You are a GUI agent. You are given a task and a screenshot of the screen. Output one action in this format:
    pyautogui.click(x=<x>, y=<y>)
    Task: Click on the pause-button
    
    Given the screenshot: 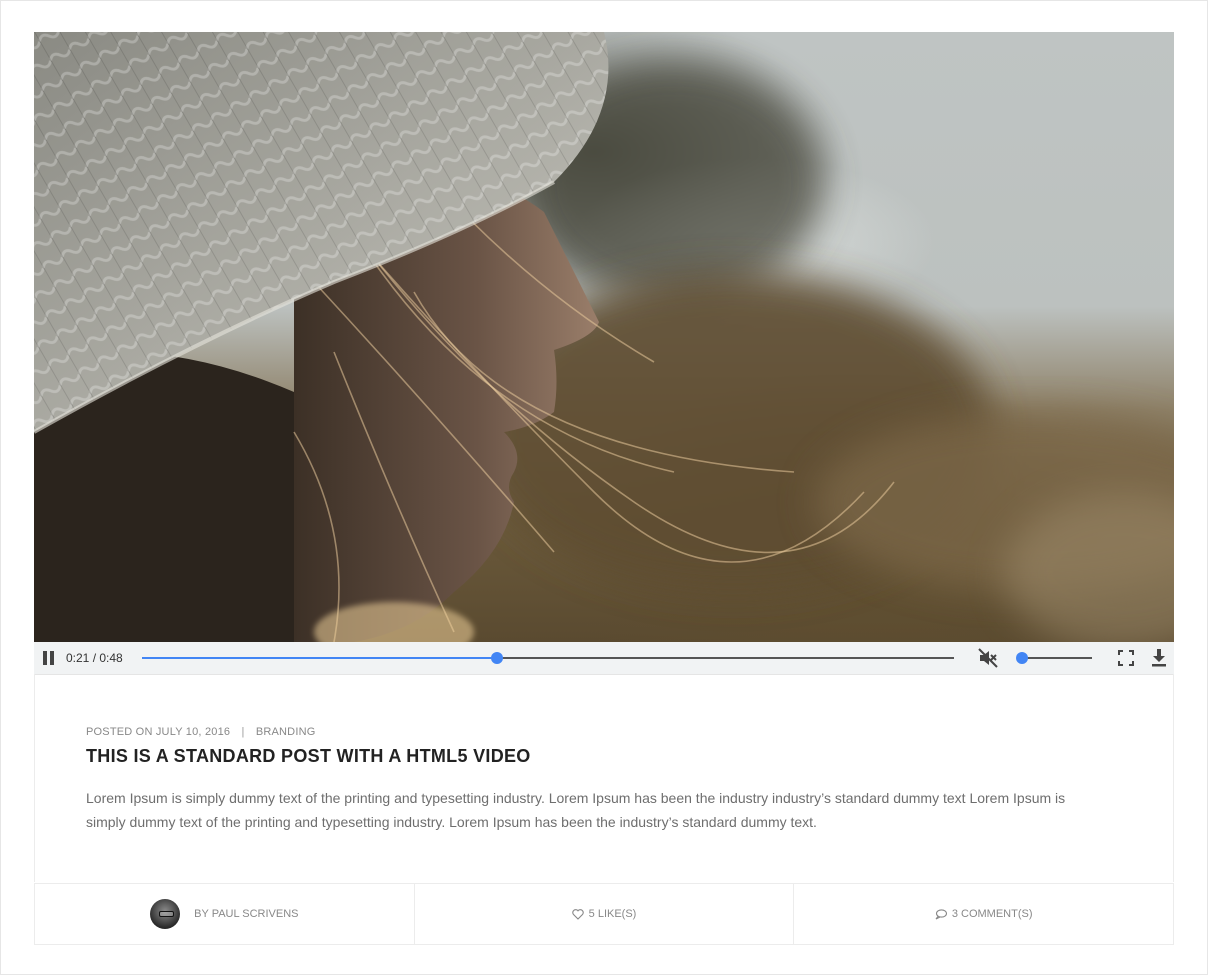 What is the action you would take?
    pyautogui.click(x=49, y=658)
    